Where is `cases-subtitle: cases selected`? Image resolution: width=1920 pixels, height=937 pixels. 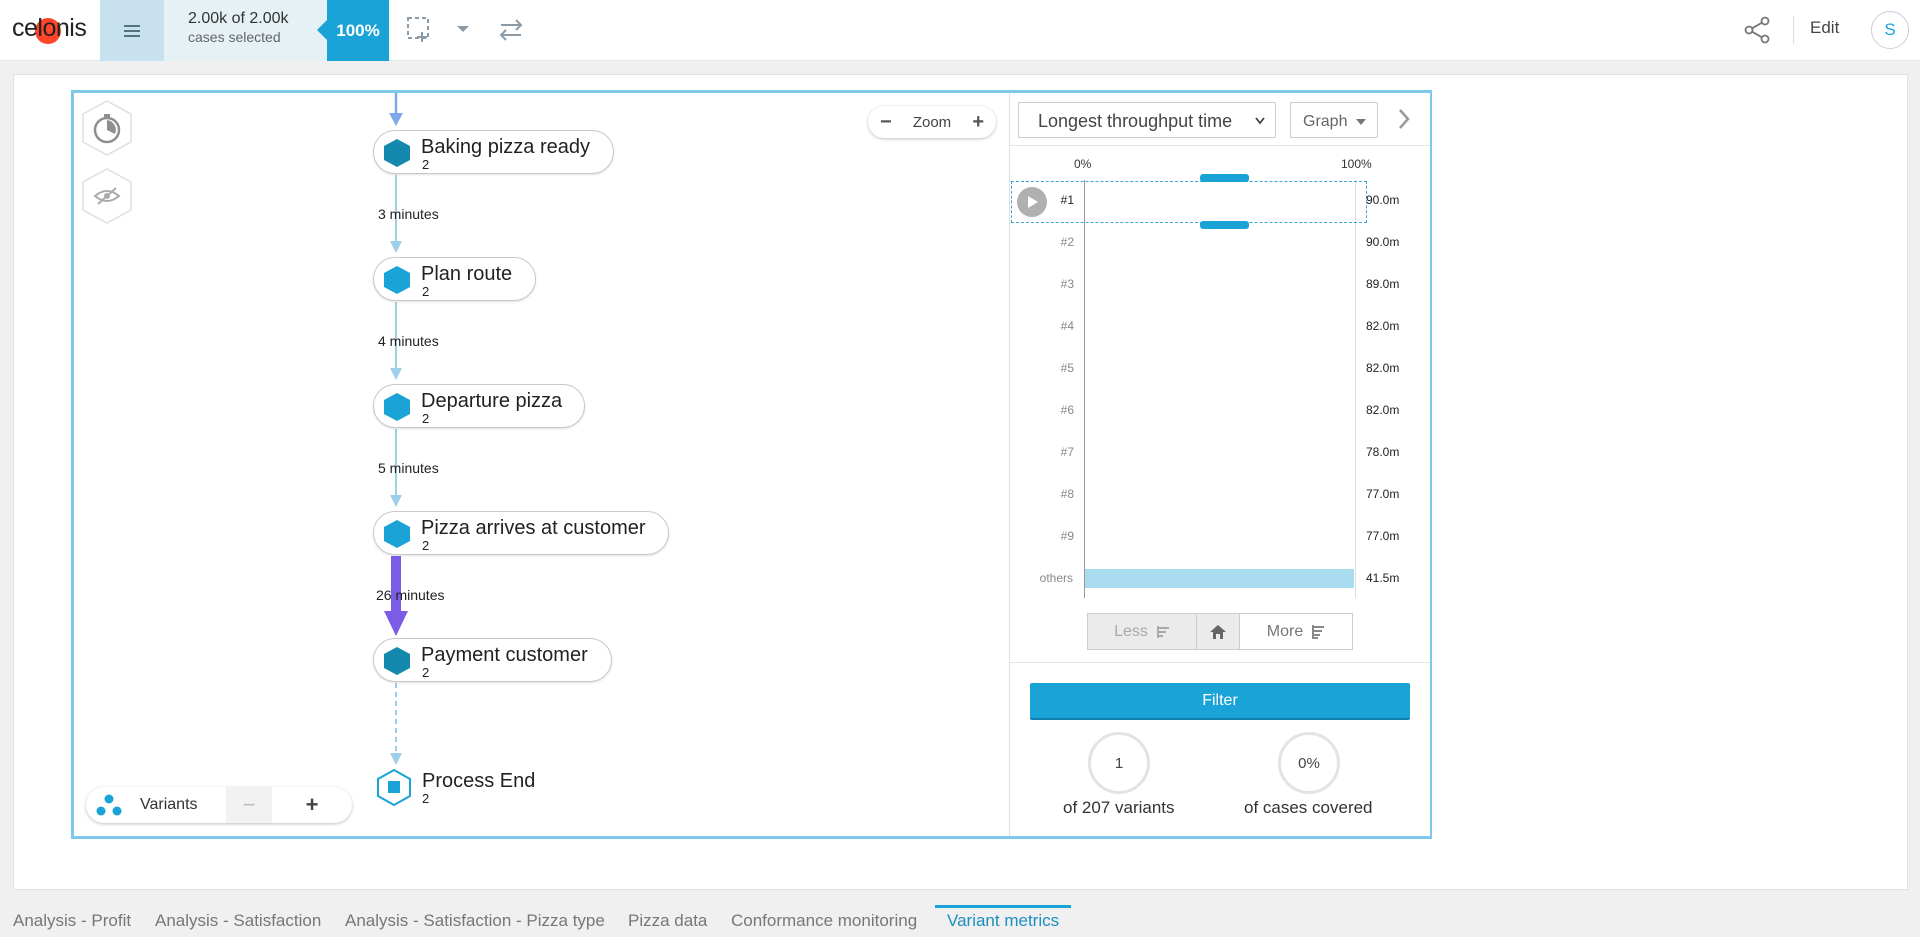
cases-subtitle: cases selected is located at coordinates (234, 37).